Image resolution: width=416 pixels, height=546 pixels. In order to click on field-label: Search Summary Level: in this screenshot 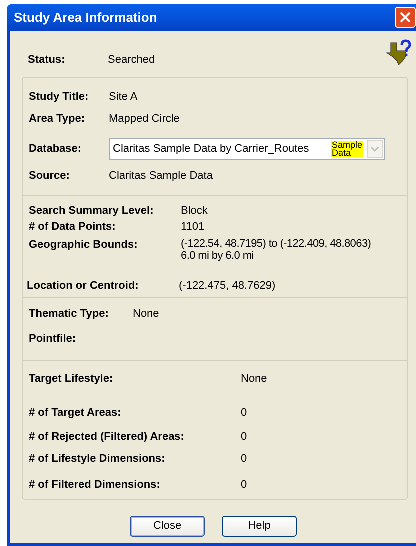, I will do `click(92, 211)`.